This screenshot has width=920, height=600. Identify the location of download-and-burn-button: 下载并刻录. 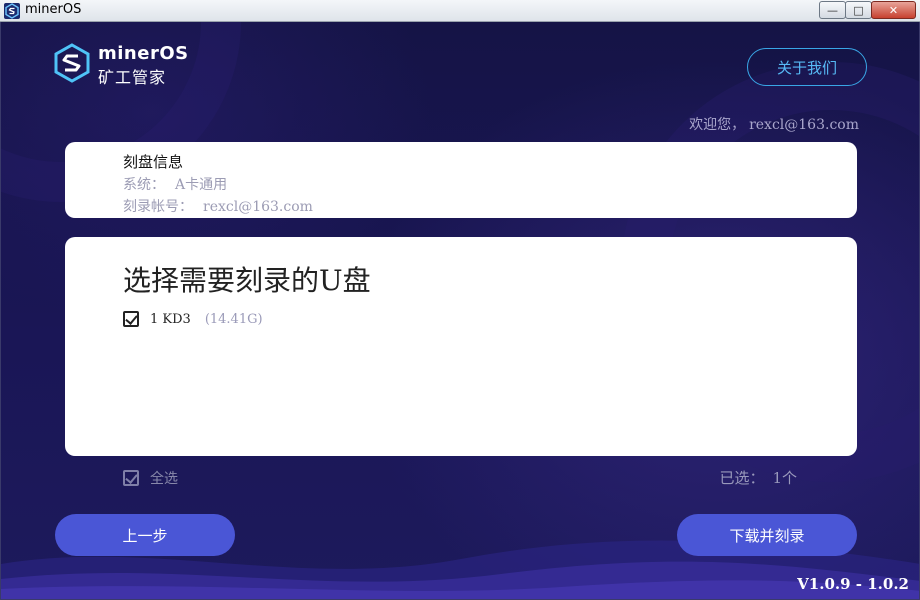
(767, 535).